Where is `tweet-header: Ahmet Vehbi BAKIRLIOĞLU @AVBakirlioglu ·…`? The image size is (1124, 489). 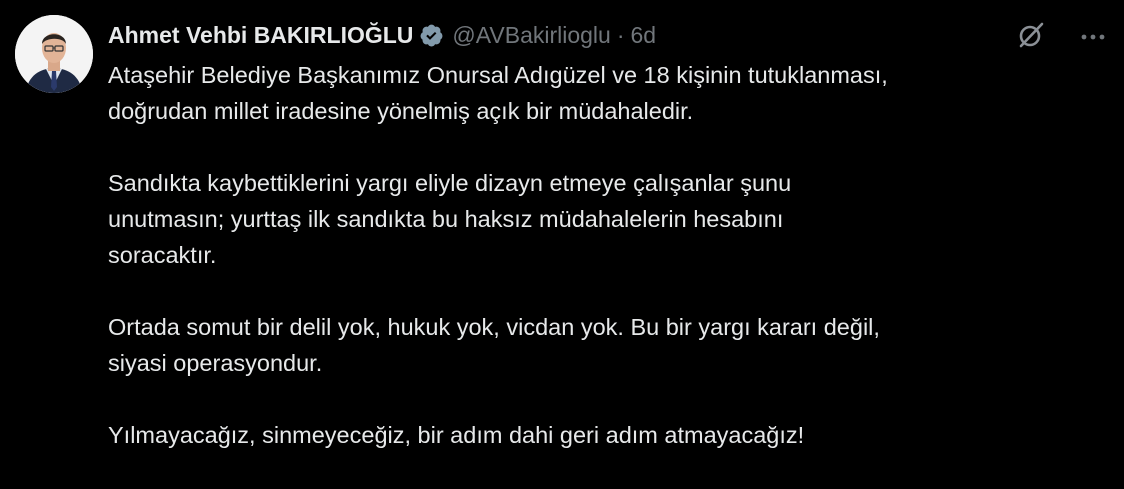
tweet-header: Ahmet Vehbi BAKIRLIOĞLU @AVBakirlioglu ·… is located at coordinates (382, 35).